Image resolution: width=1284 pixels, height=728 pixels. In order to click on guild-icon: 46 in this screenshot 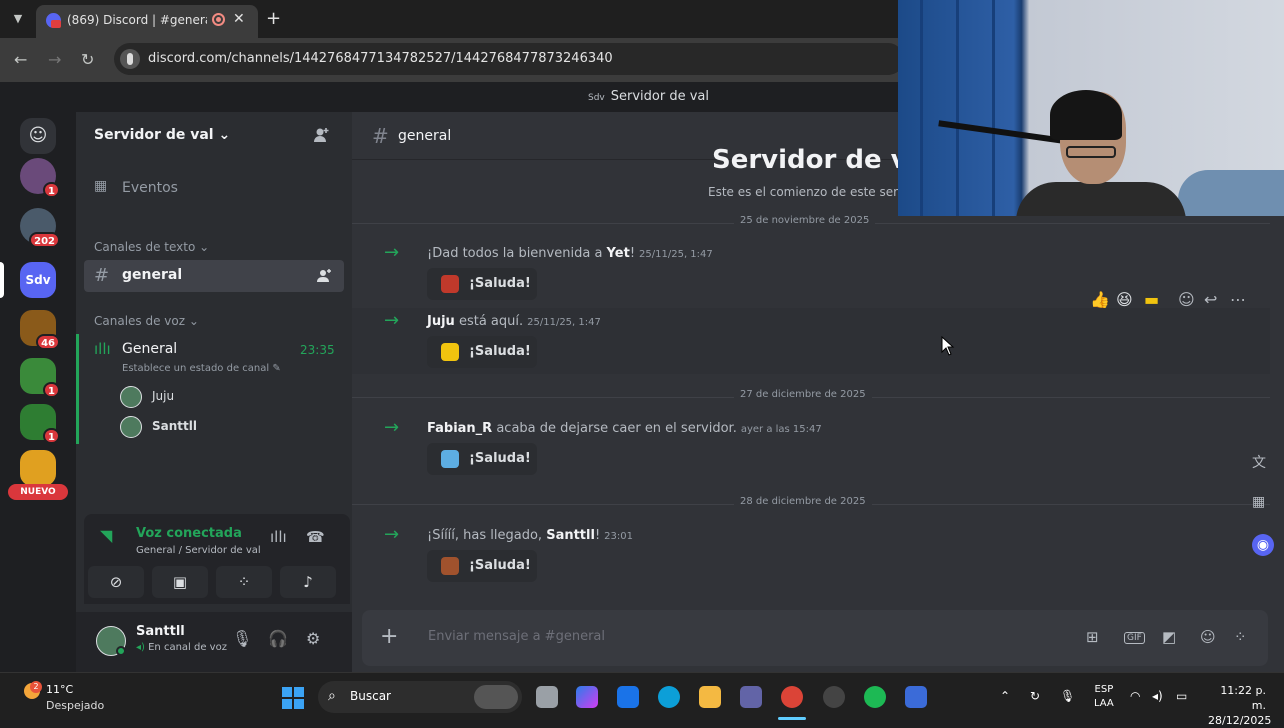, I will do `click(40, 330)`.